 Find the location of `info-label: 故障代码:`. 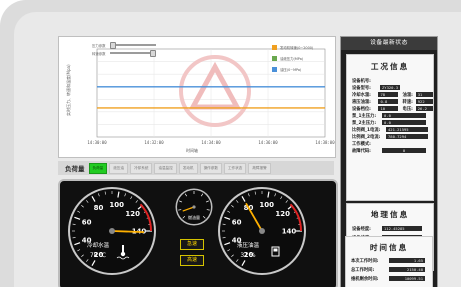

info-label: 故障代码: is located at coordinates (361, 151).